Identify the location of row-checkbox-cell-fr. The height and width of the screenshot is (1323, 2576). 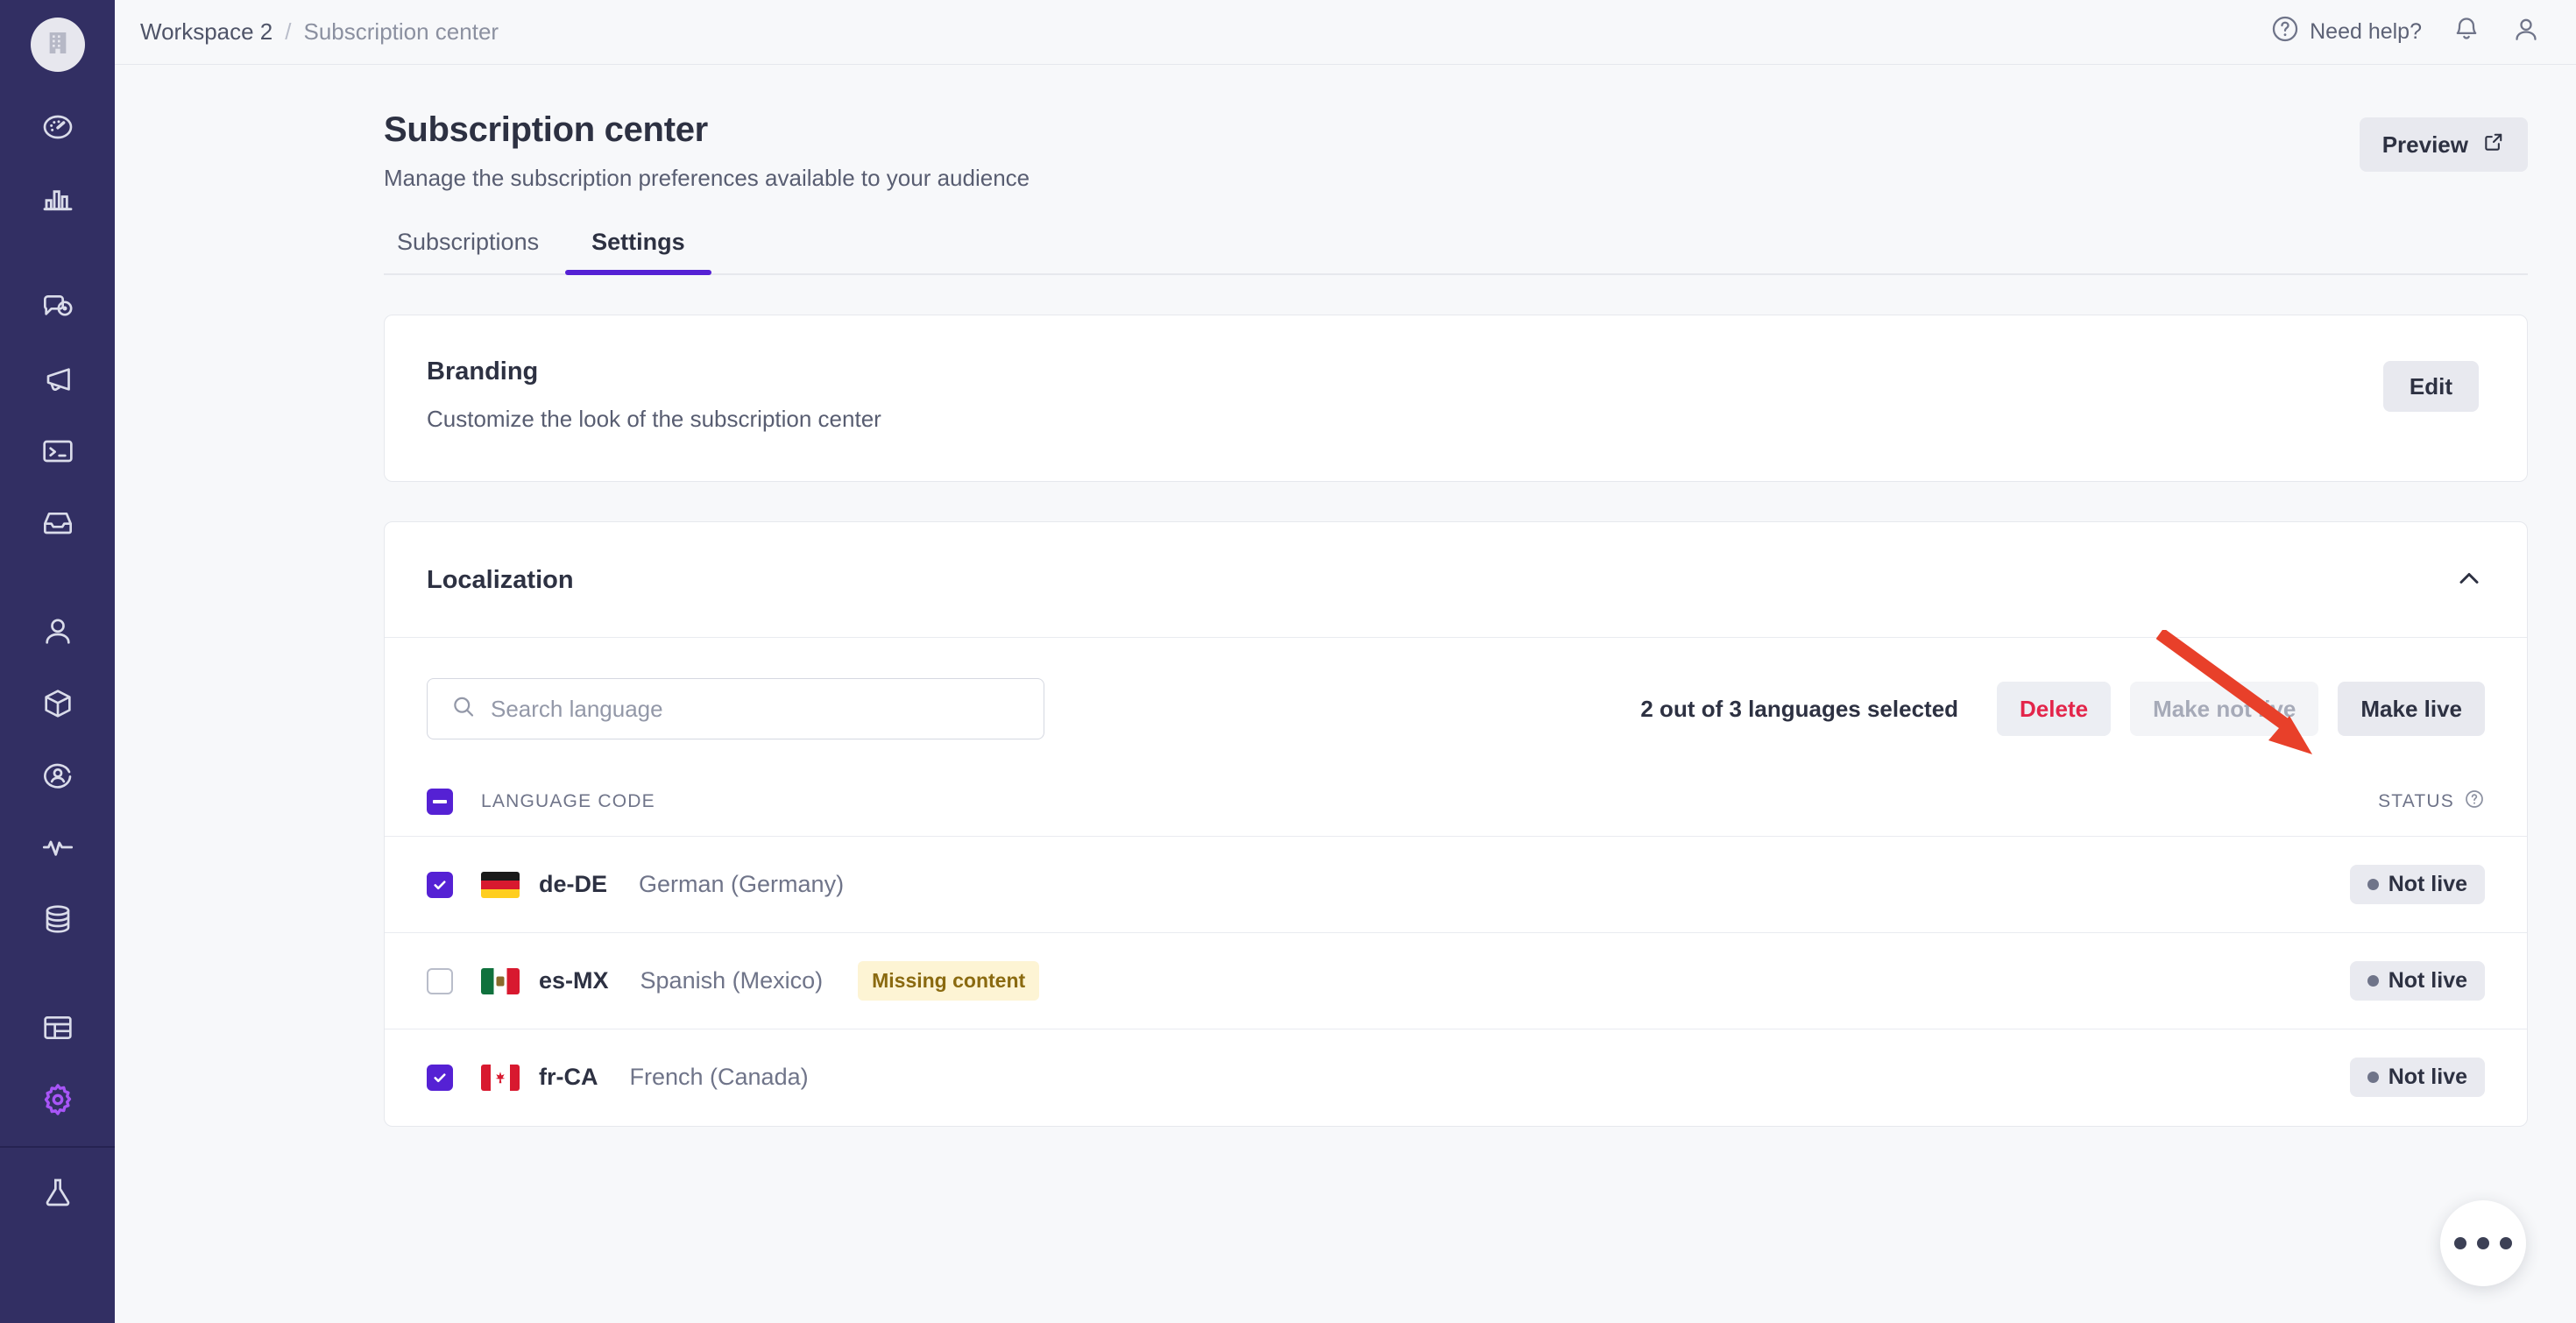
(433, 1077).